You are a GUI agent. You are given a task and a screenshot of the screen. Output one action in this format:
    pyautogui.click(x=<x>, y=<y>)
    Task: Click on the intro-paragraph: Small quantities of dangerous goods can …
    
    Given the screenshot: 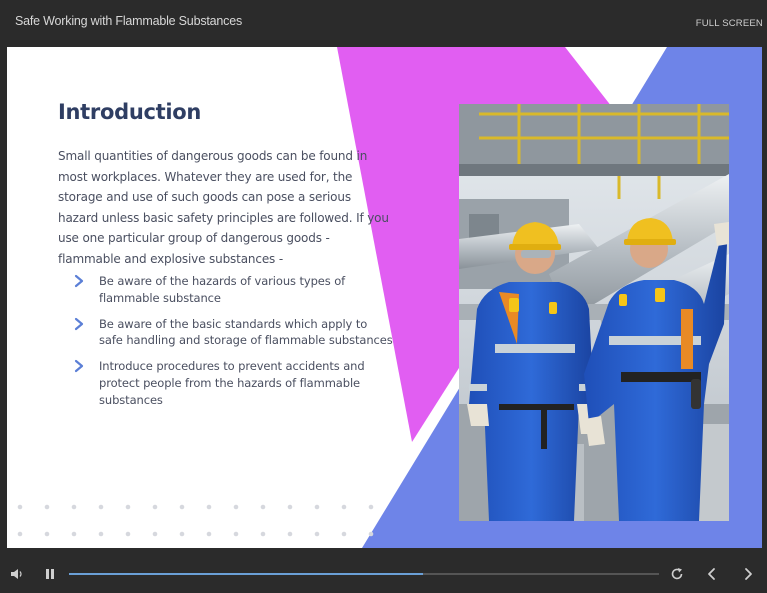 What is the action you would take?
    pyautogui.click(x=223, y=207)
    